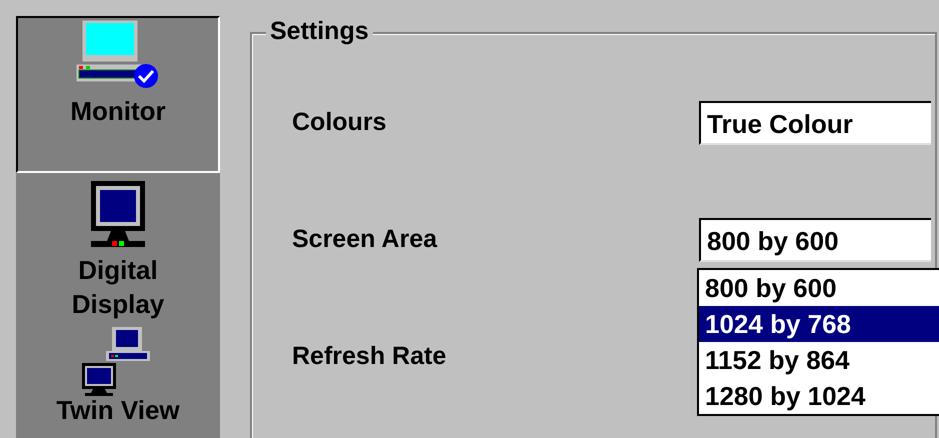 This screenshot has height=438, width=939. I want to click on dropdown-option: 1024 by 768, so click(819, 324).